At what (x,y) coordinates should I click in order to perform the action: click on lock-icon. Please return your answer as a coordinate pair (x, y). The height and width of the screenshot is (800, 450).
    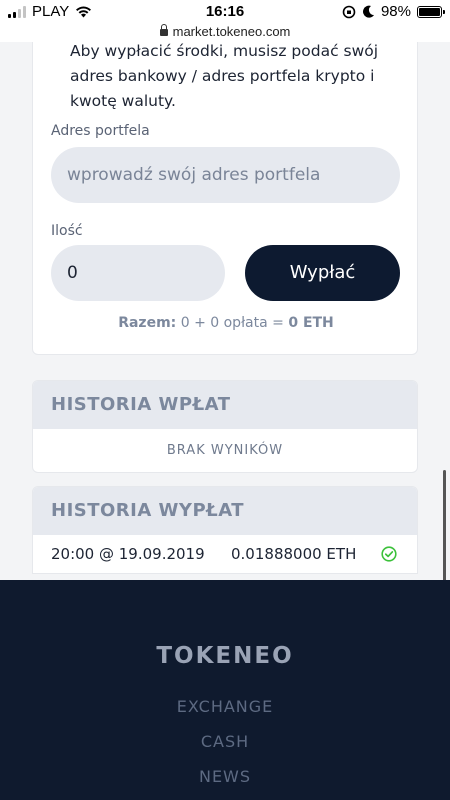
    Looking at the image, I should click on (163, 30).